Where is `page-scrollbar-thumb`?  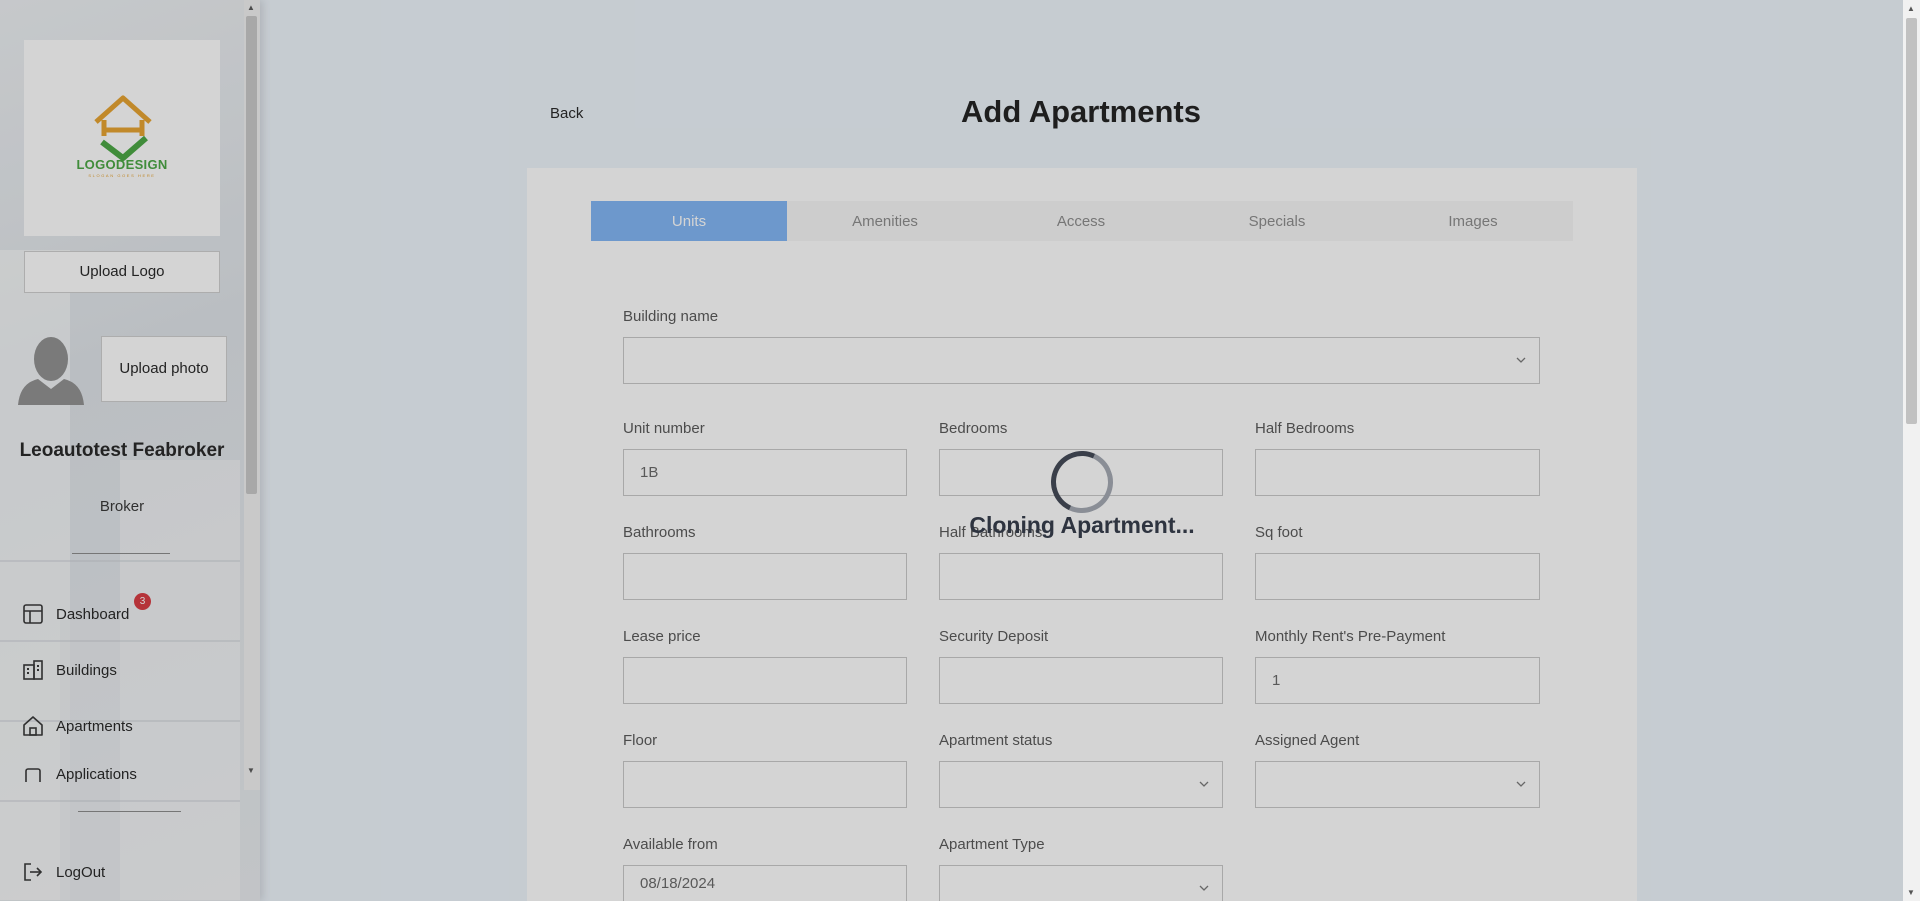 page-scrollbar-thumb is located at coordinates (1911, 221).